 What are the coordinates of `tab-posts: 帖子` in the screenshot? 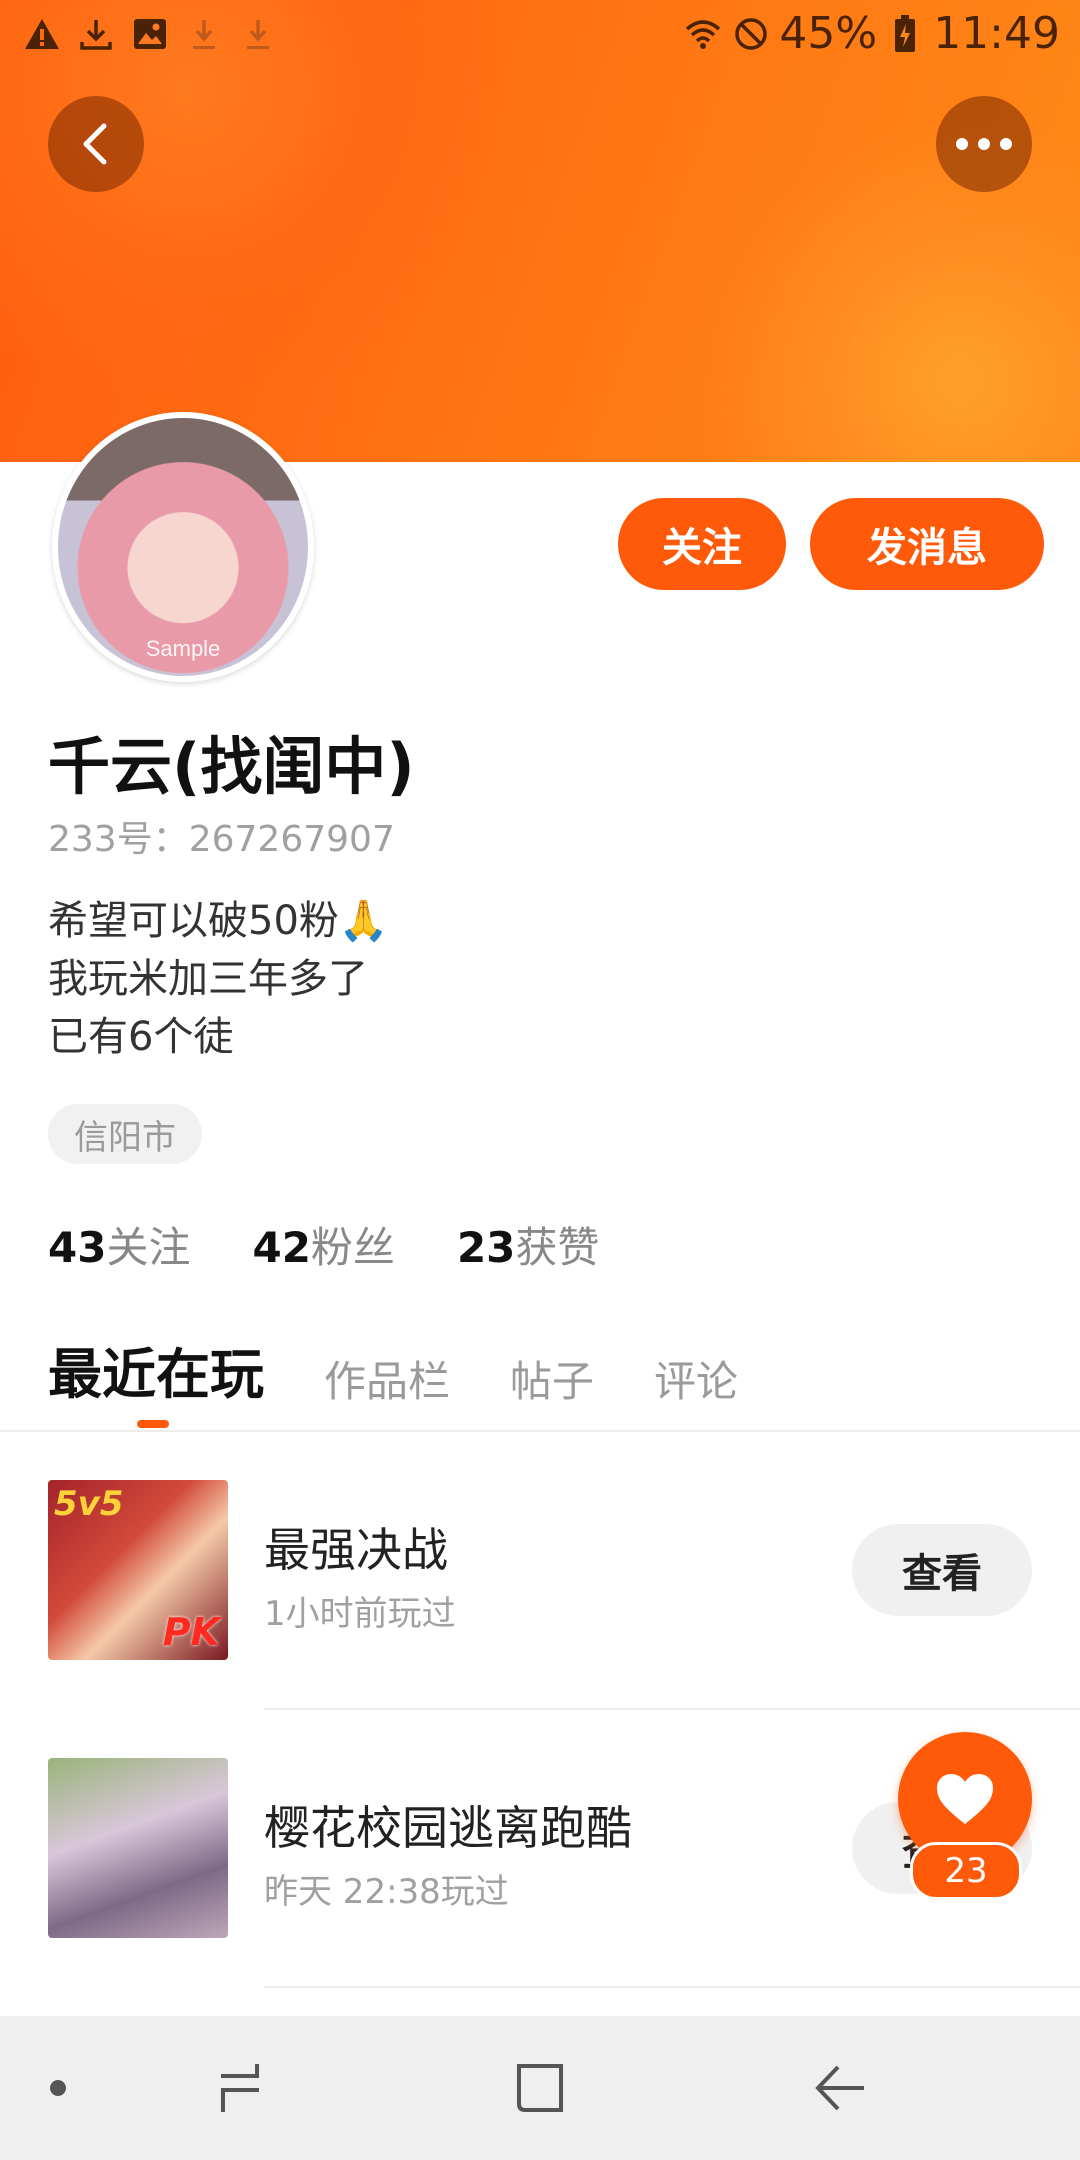 It's located at (552, 1378).